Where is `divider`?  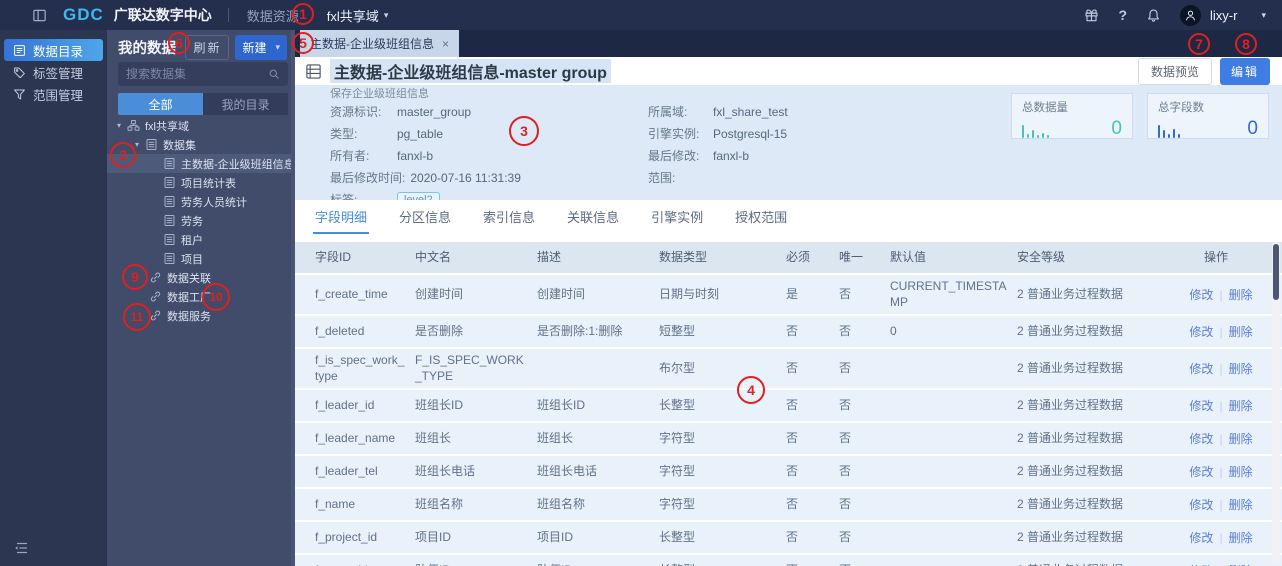
divider is located at coordinates (228, 15).